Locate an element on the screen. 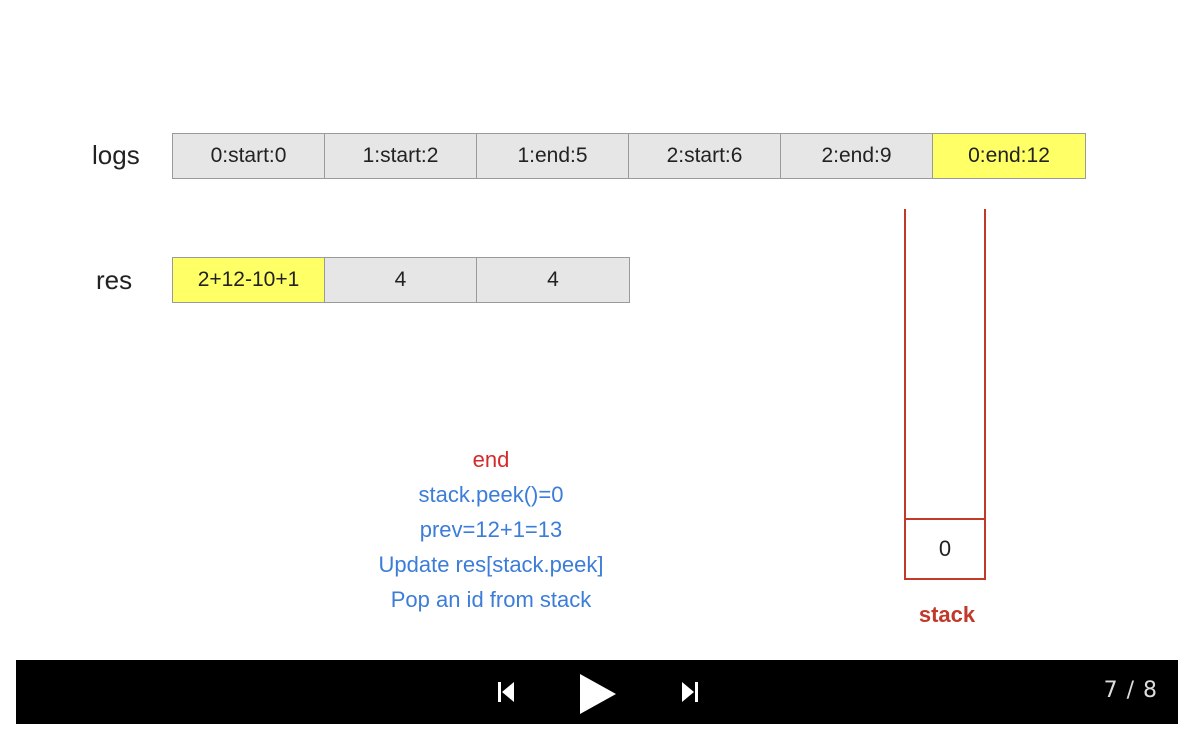 Image resolution: width=1188 pixels, height=738 pixels. logs-label: logs is located at coordinates (116, 155).